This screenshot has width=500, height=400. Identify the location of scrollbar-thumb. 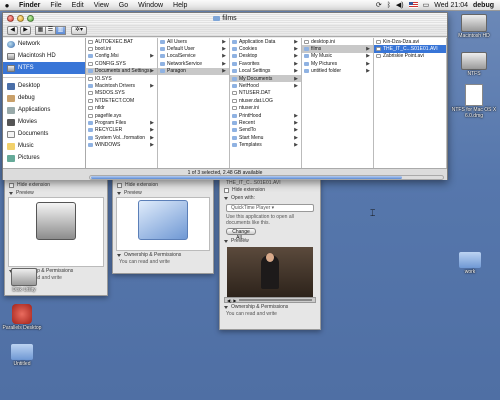
(246, 177).